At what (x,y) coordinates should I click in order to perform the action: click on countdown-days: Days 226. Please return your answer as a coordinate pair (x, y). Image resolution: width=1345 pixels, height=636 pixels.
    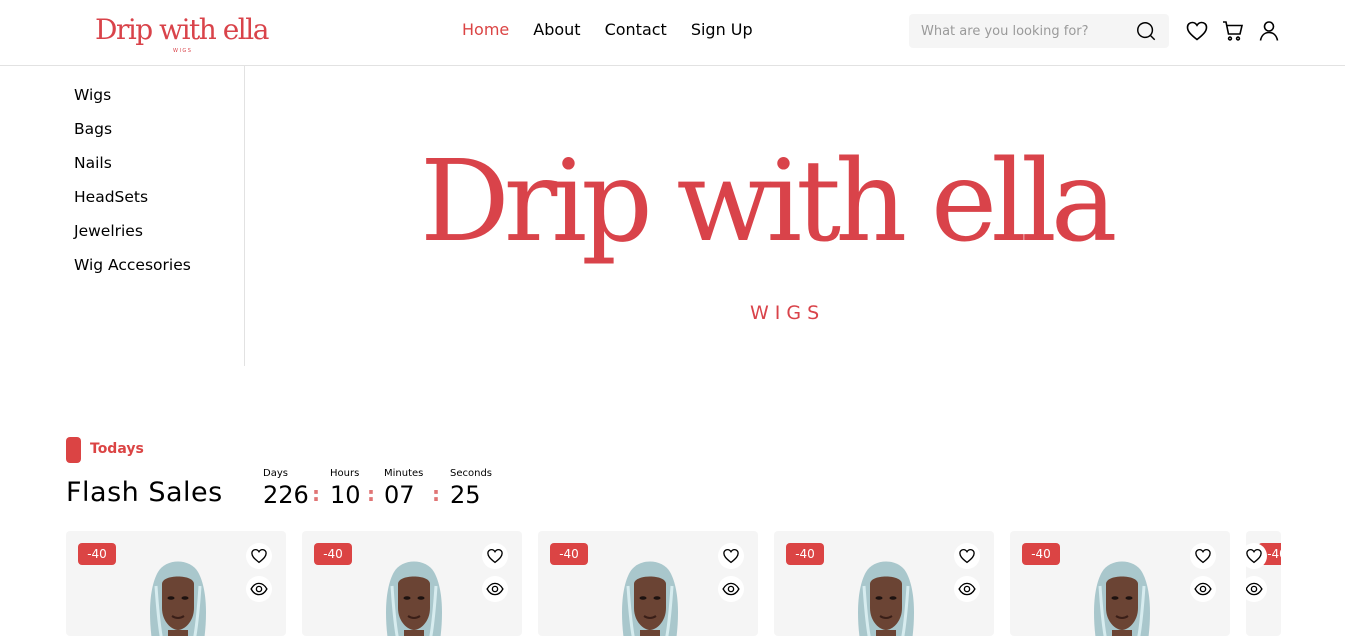
    Looking at the image, I should click on (286, 488).